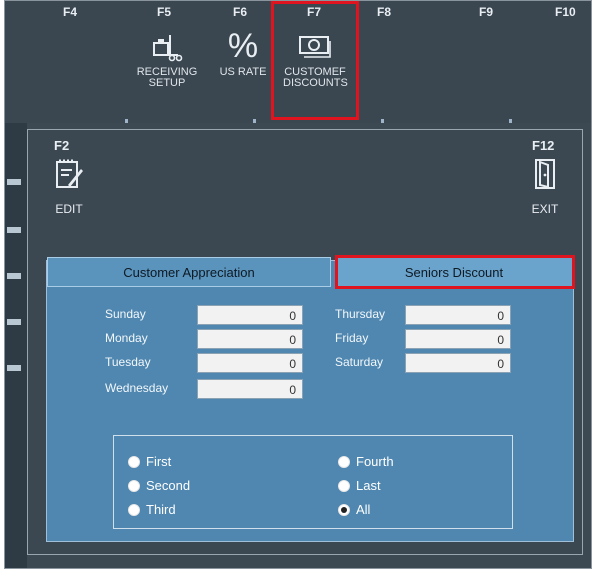  Describe the element at coordinates (354, 509) in the screenshot. I see `radio-all: All` at that location.